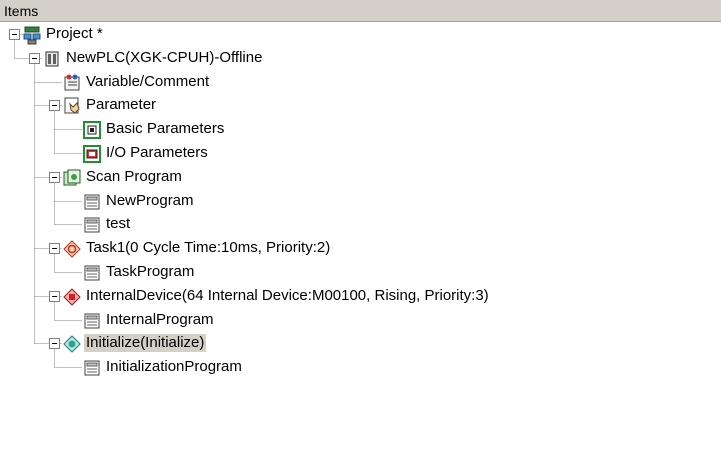  Describe the element at coordinates (32, 35) in the screenshot. I see `project-icon` at that location.